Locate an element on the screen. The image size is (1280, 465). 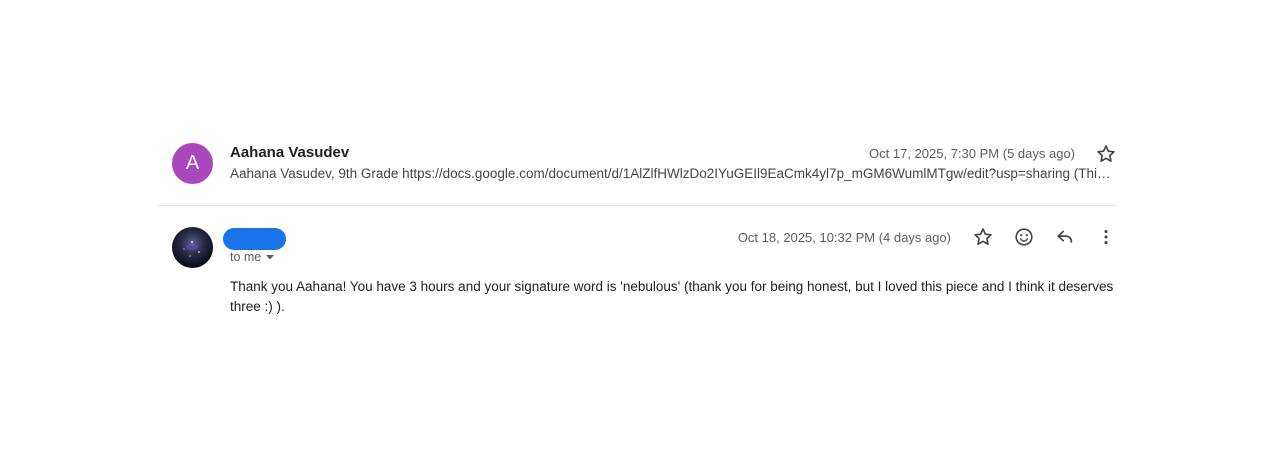
recipients-toggle: to me is located at coordinates (252, 257).